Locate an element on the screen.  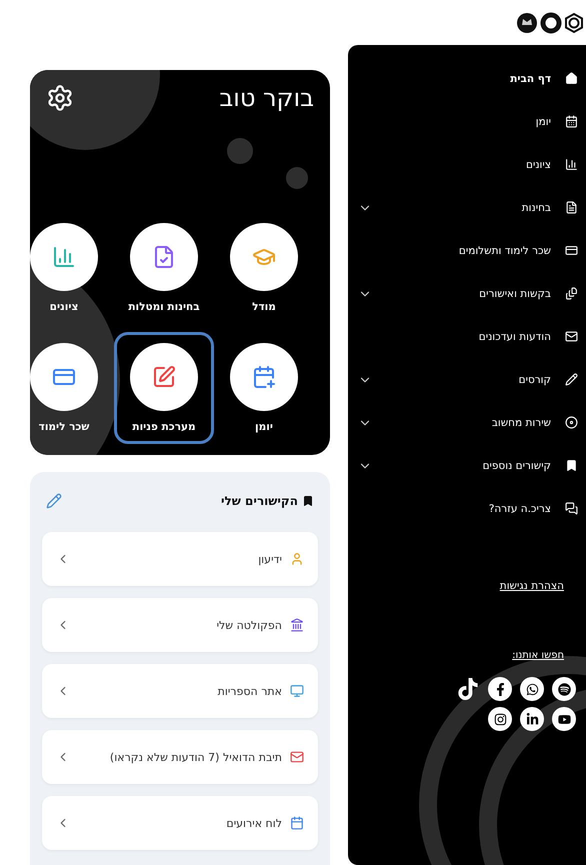
nav-item: שכר לימוד ותשלומים is located at coordinates (467, 250).